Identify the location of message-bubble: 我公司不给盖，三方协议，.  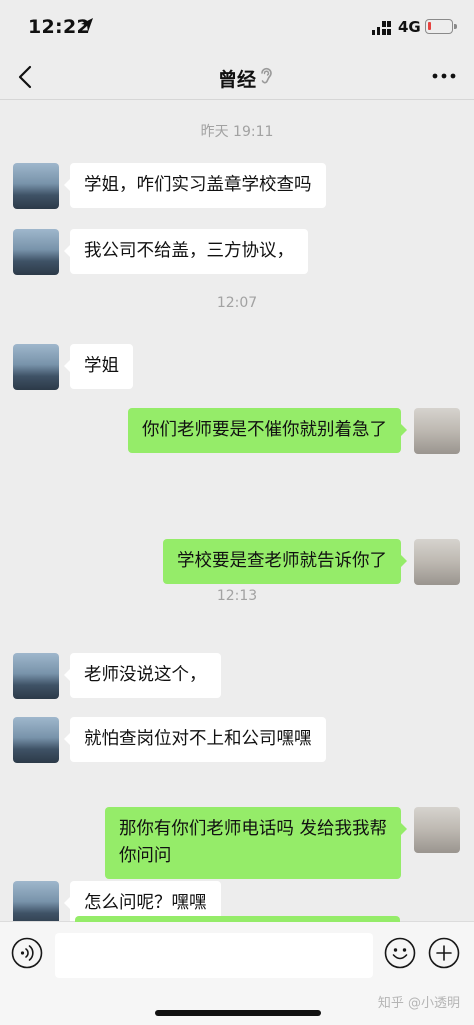
(186, 251).